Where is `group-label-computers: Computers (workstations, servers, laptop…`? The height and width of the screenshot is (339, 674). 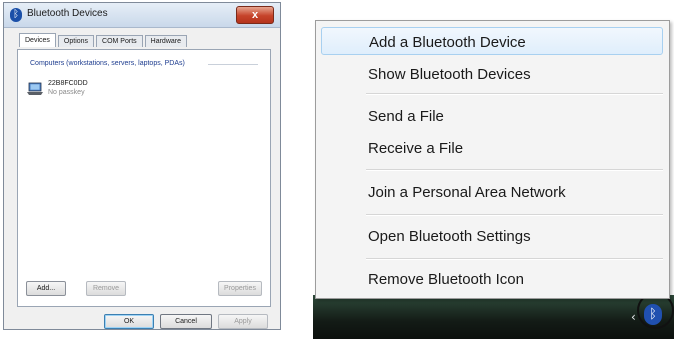
group-label-computers: Computers (workstations, servers, laptop… is located at coordinates (107, 63).